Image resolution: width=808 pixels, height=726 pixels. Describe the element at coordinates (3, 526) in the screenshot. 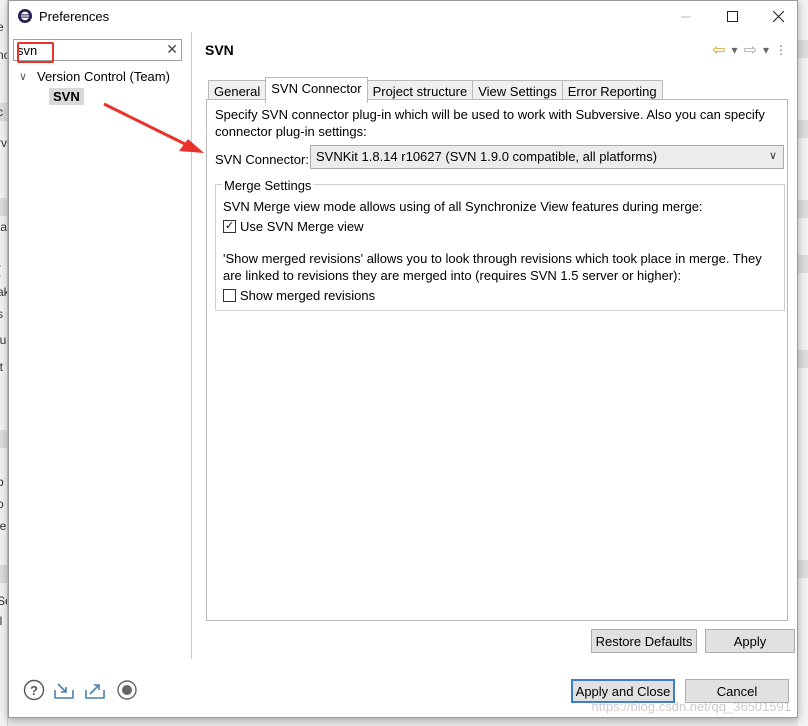

I see `bg-fragment: le` at that location.